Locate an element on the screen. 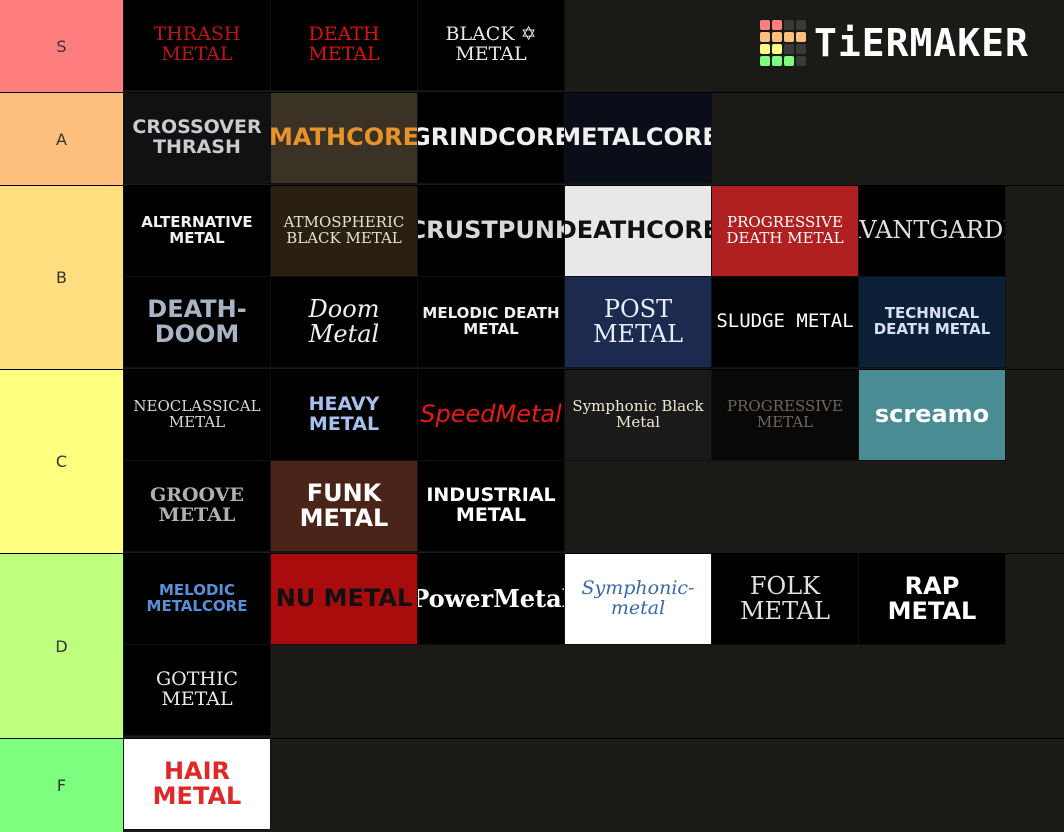 The height and width of the screenshot is (832, 1064). genre-tile: GRINDCORE is located at coordinates (491, 138).